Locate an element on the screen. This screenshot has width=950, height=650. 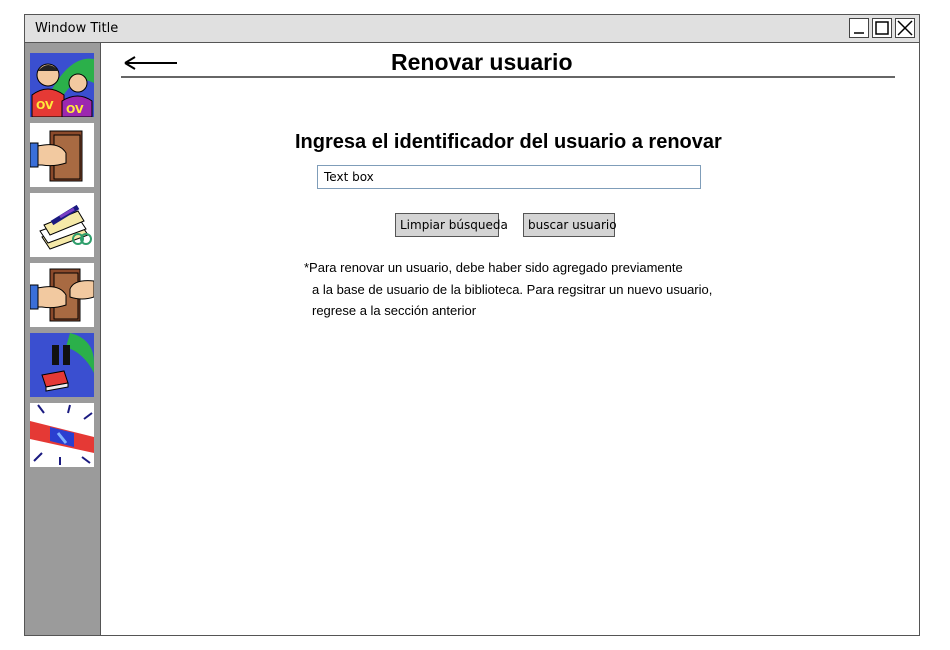
minimize-icon is located at coordinates (859, 33).